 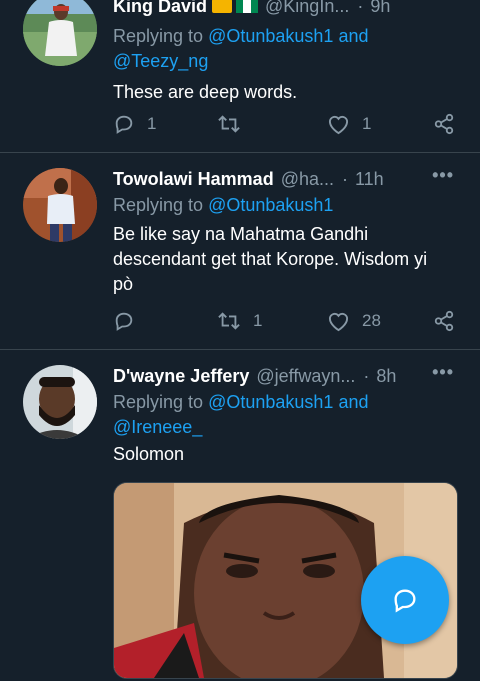 I want to click on reply-button, so click(x=130, y=321).